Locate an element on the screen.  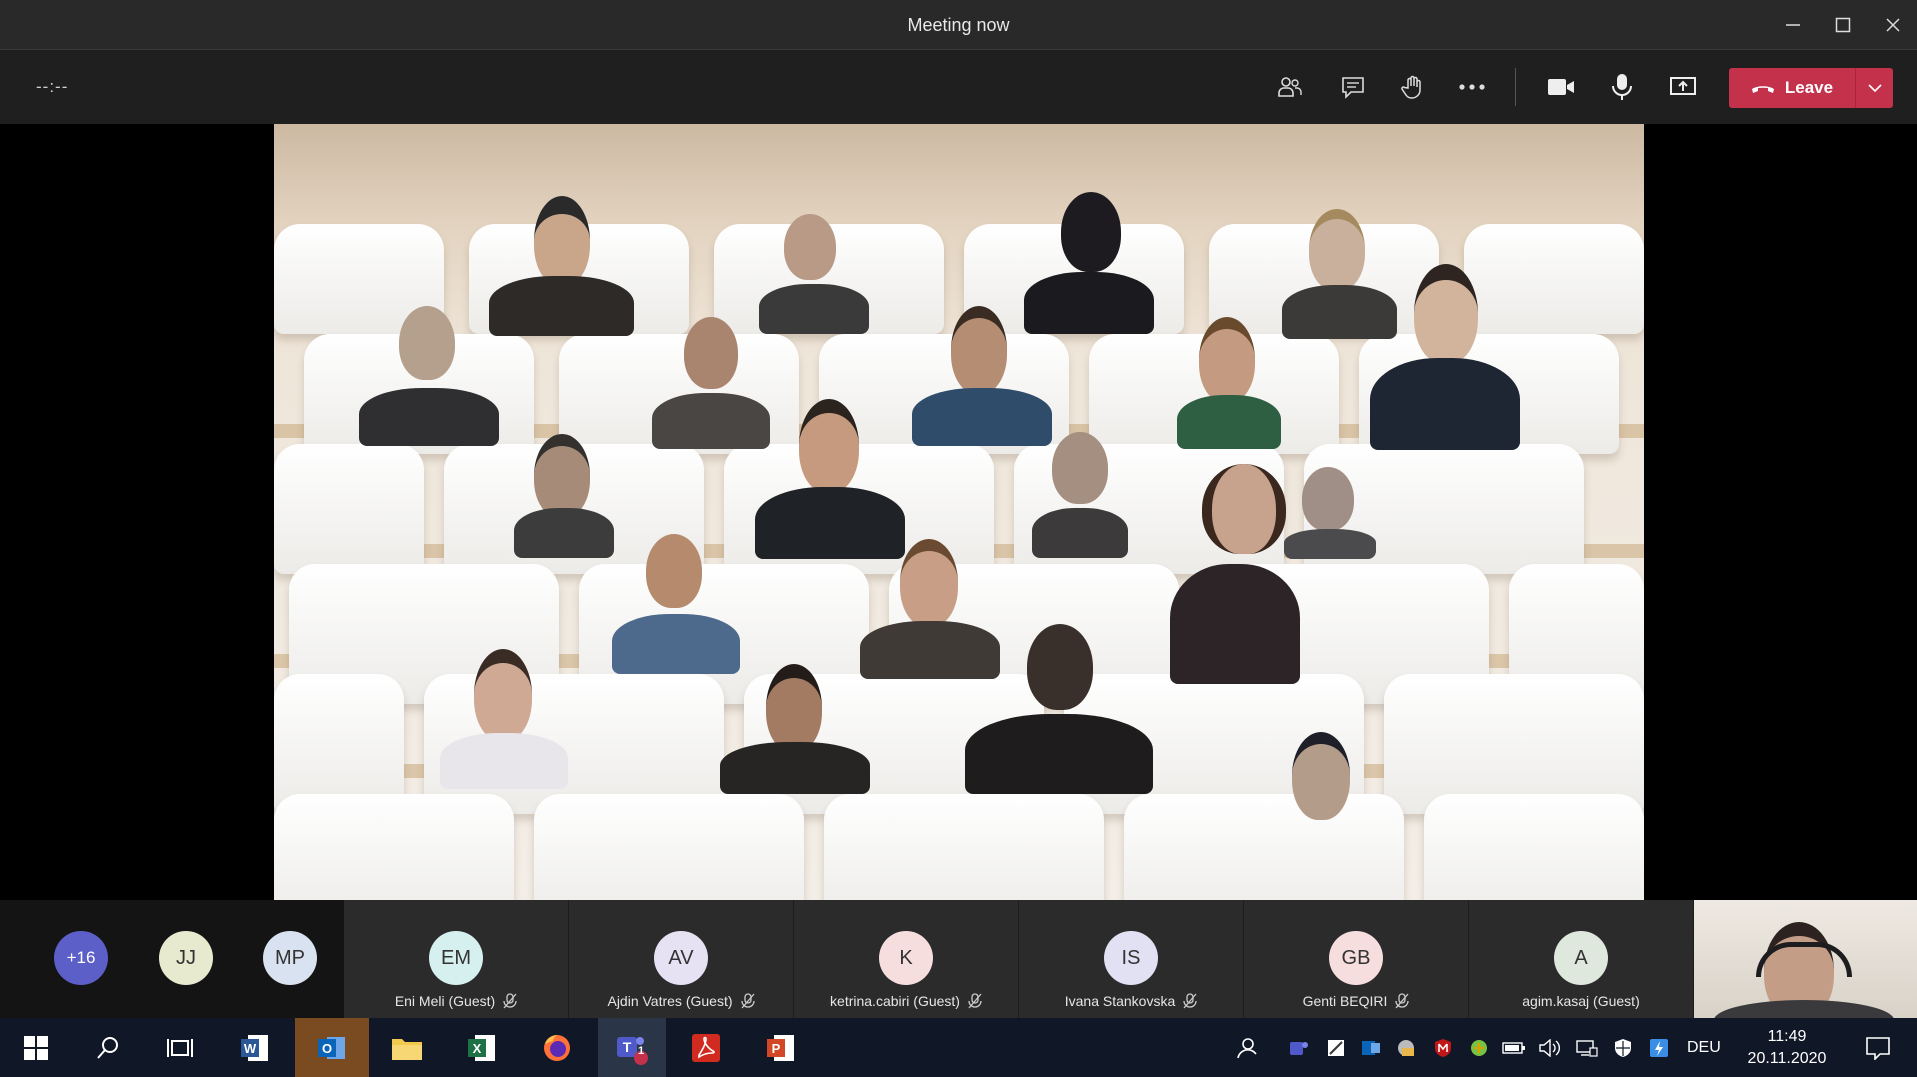
leave-button: Leave is located at coordinates (1811, 88).